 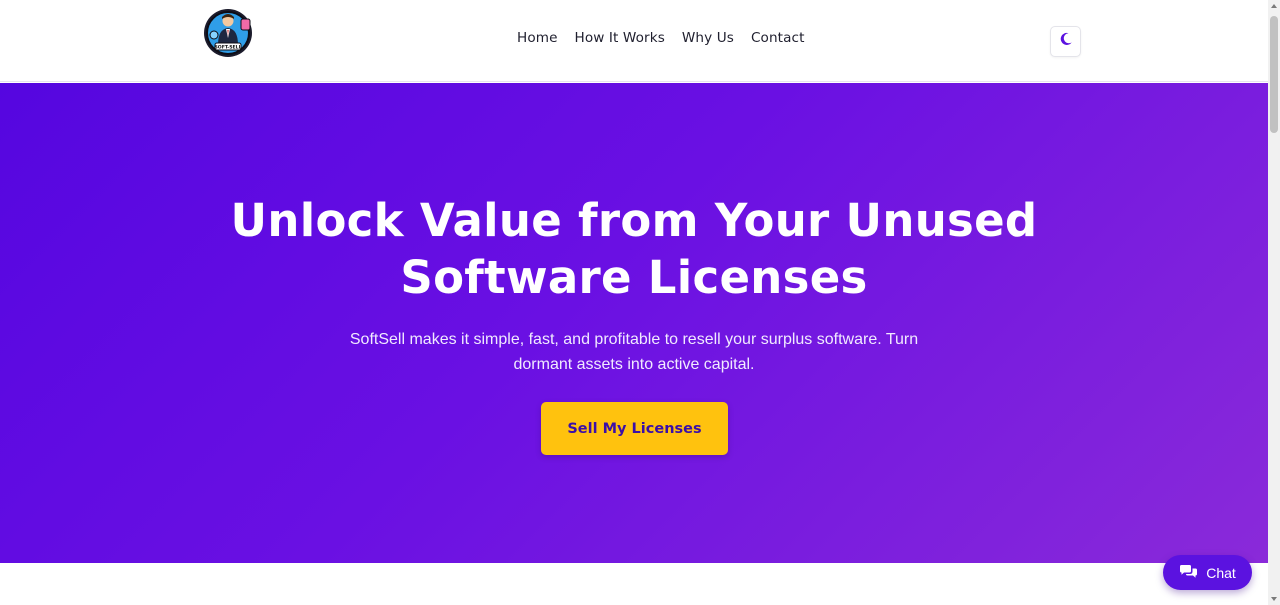 What do you see at coordinates (1188, 573) in the screenshot?
I see `chat-bubbles-icon` at bounding box center [1188, 573].